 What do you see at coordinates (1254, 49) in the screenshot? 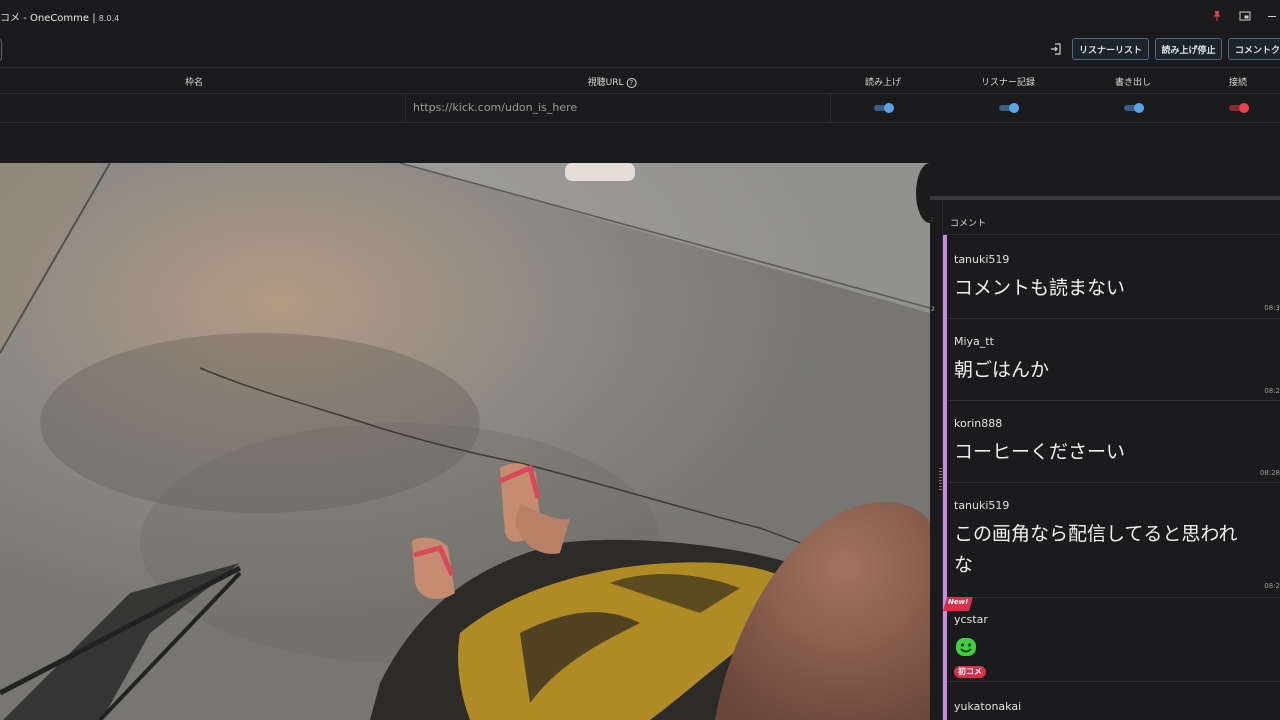
I see `comment-tester-button: コメントク` at bounding box center [1254, 49].